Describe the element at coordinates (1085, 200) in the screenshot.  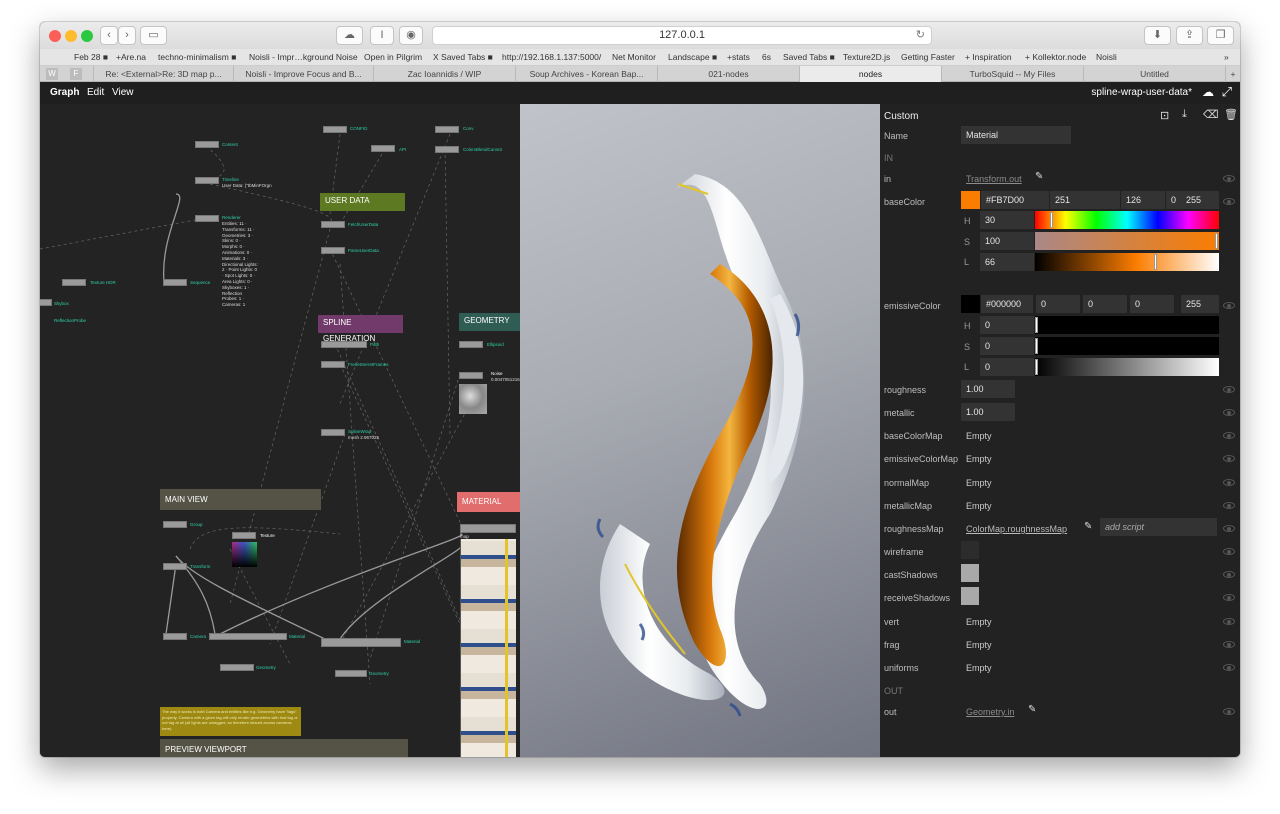
I see `basecolor-r-input: 251` at that location.